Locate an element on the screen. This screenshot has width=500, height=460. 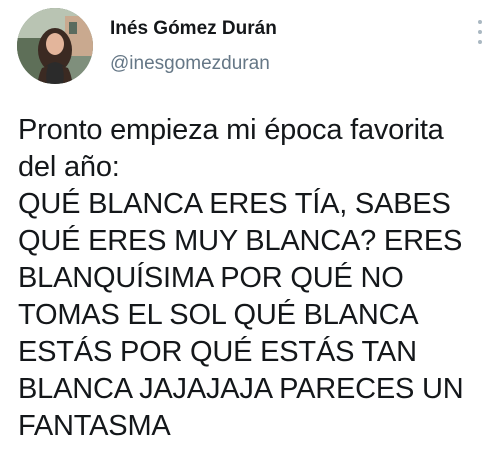
profile-photo-icon is located at coordinates (55, 46).